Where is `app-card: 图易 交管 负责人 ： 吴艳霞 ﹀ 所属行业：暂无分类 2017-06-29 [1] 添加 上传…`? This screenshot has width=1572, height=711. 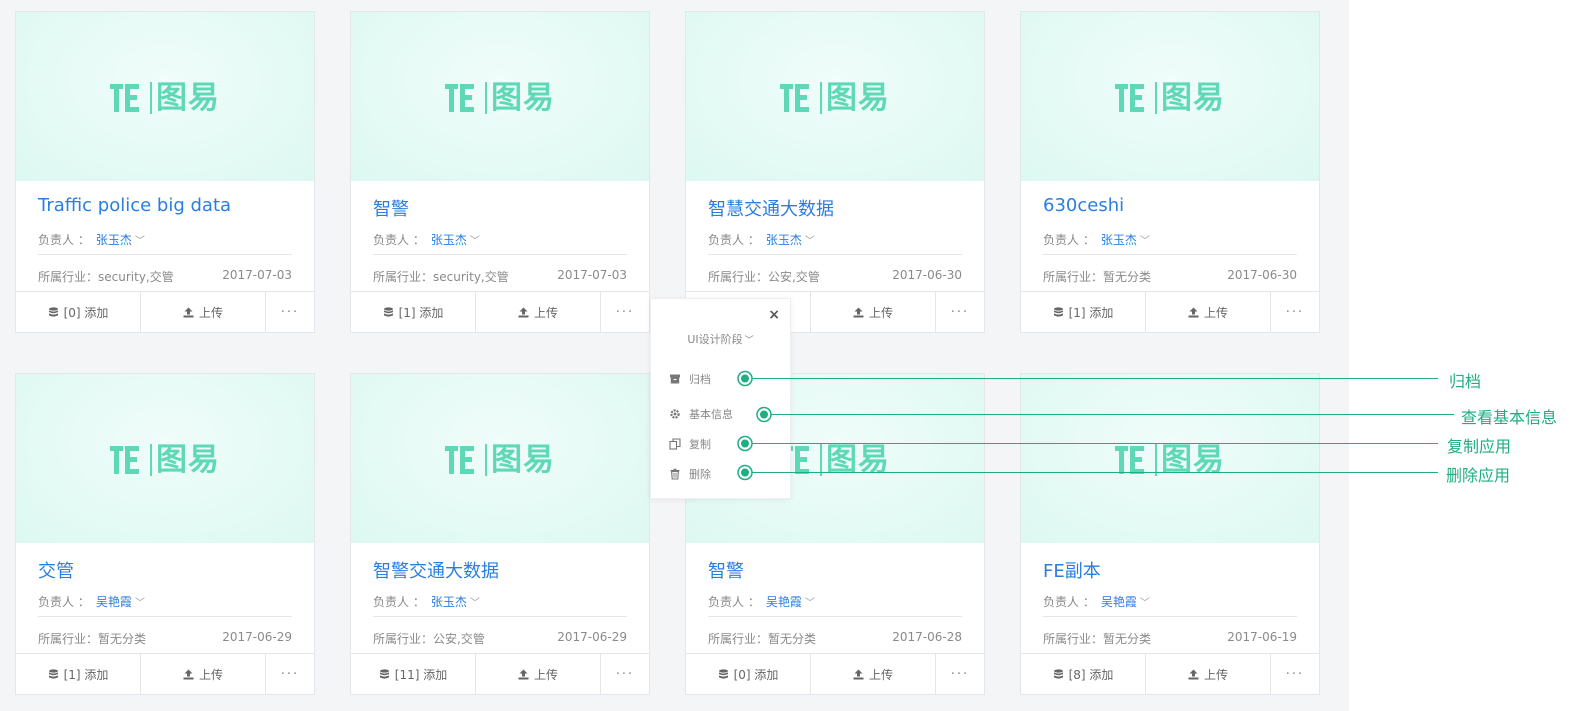 app-card: 图易 交管 负责人 ： 吴艳霞 ﹀ 所属行业：暂无分类 2017-06-29 [1] 添加 上传… is located at coordinates (165, 534).